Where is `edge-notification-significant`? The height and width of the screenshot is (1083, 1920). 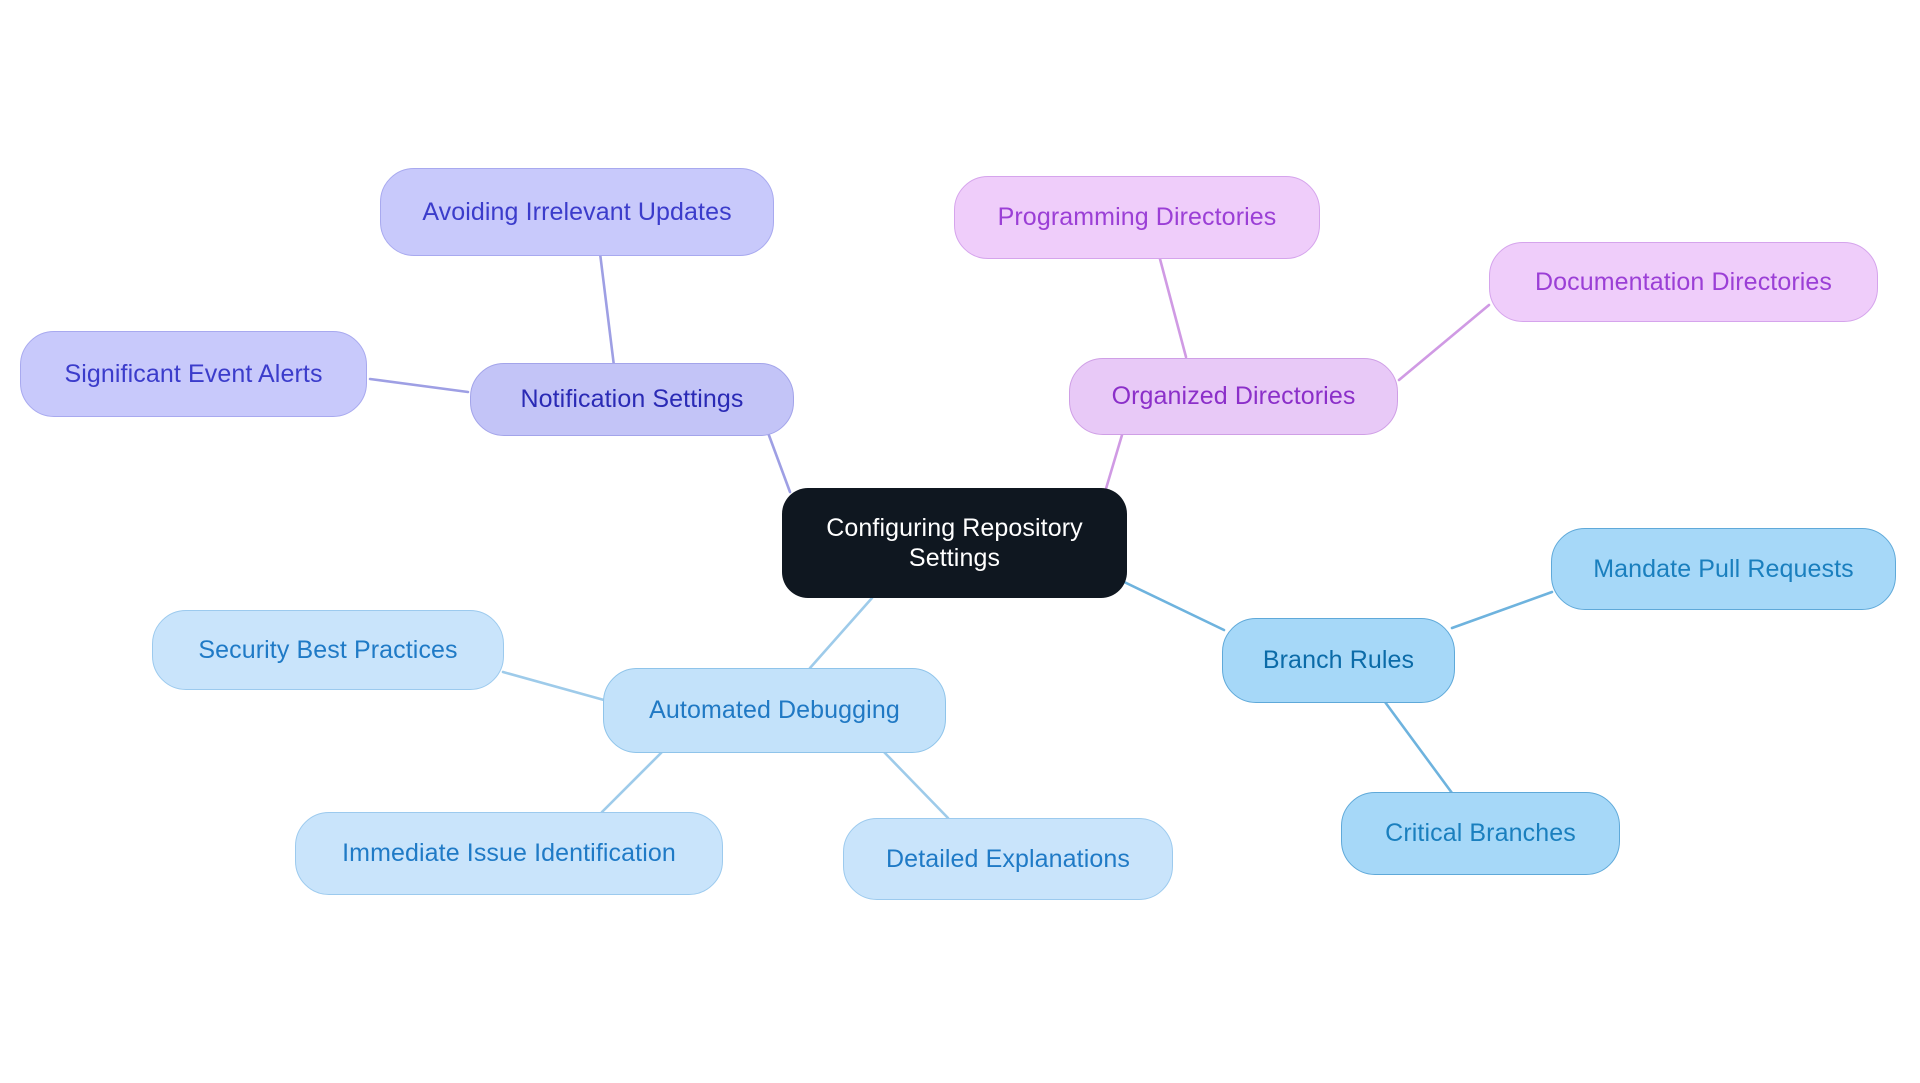 edge-notification-significant is located at coordinates (419, 385).